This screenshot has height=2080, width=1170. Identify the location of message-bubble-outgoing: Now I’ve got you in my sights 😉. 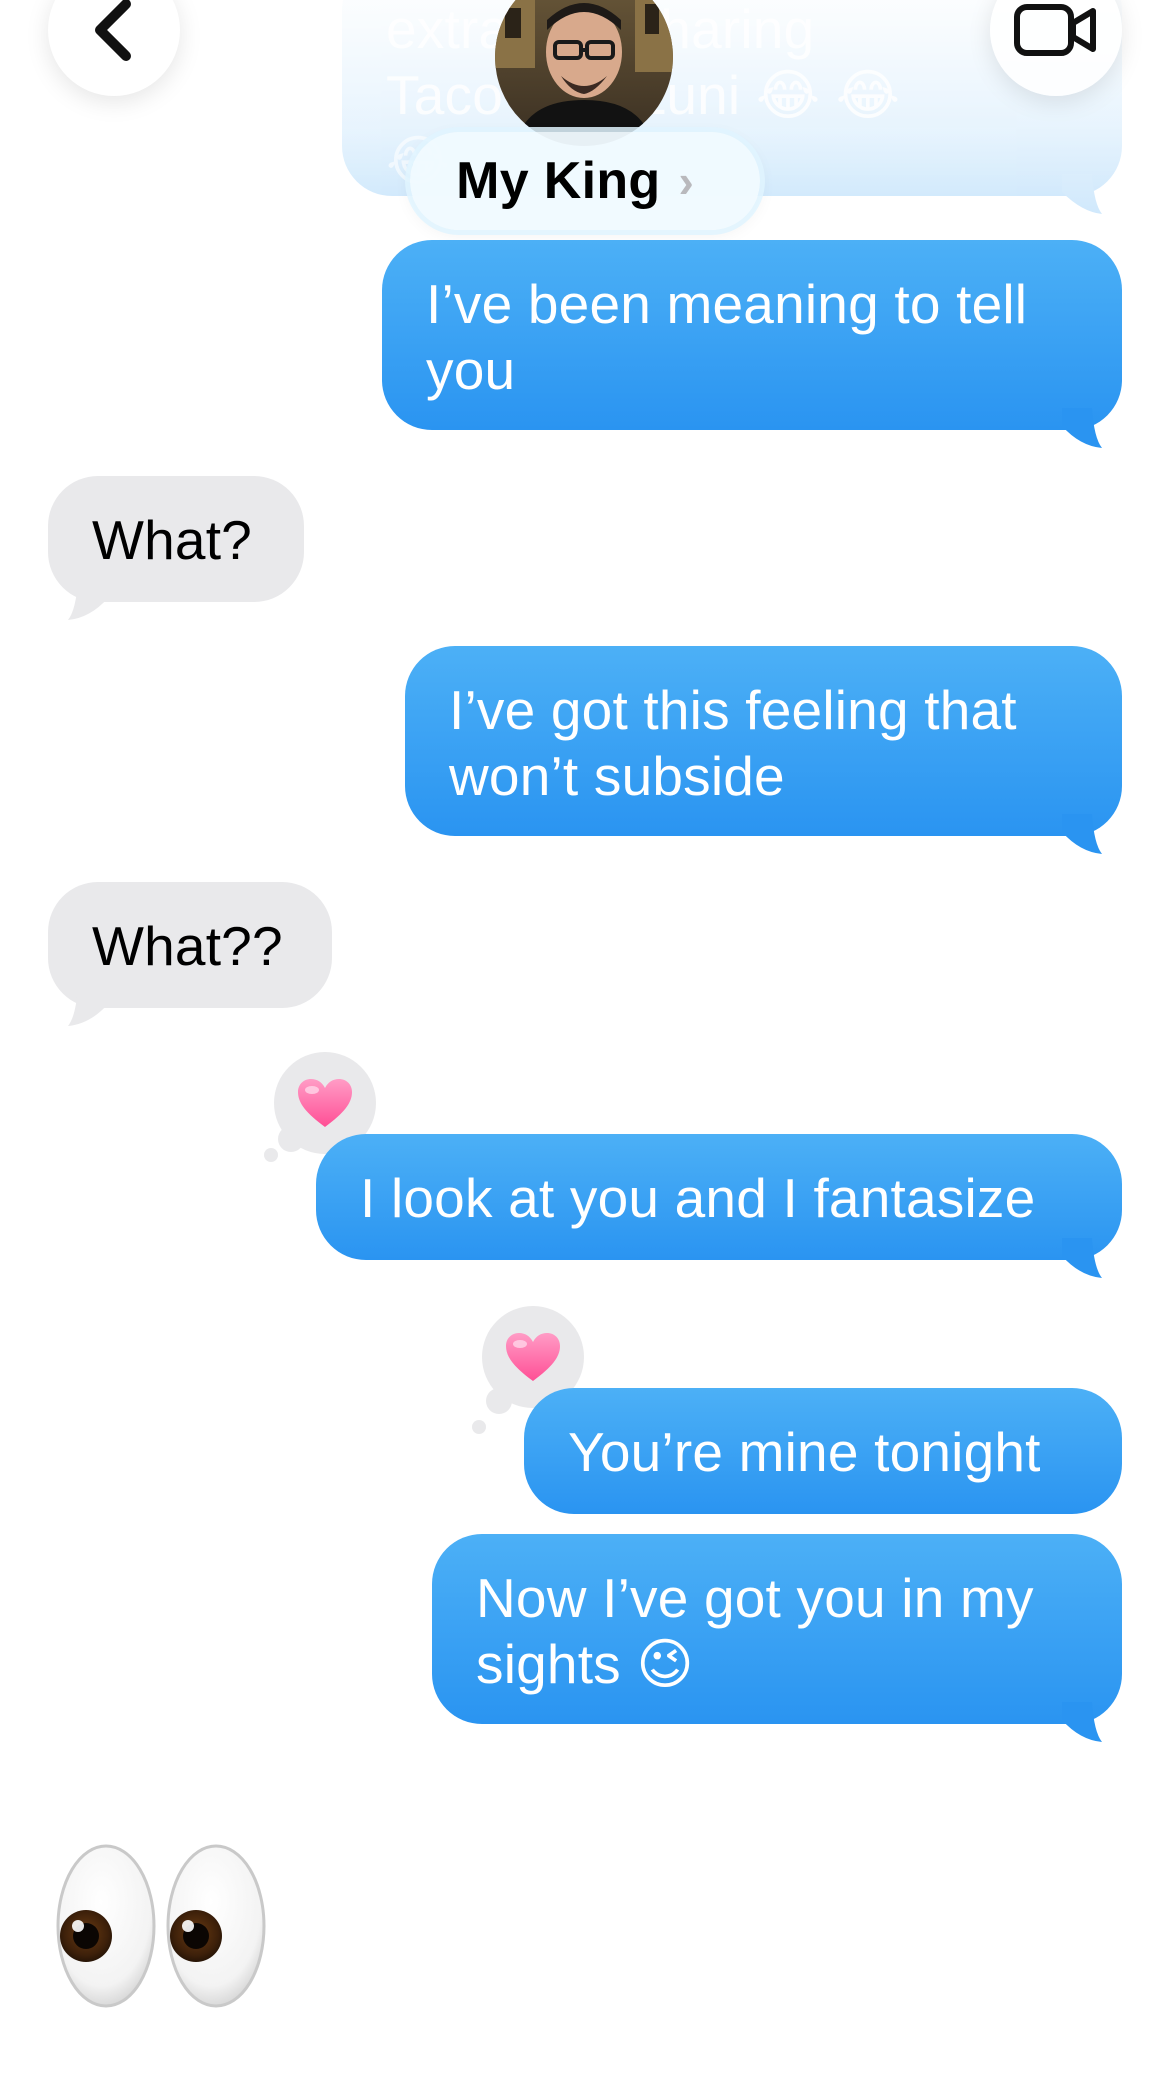
(777, 1638).